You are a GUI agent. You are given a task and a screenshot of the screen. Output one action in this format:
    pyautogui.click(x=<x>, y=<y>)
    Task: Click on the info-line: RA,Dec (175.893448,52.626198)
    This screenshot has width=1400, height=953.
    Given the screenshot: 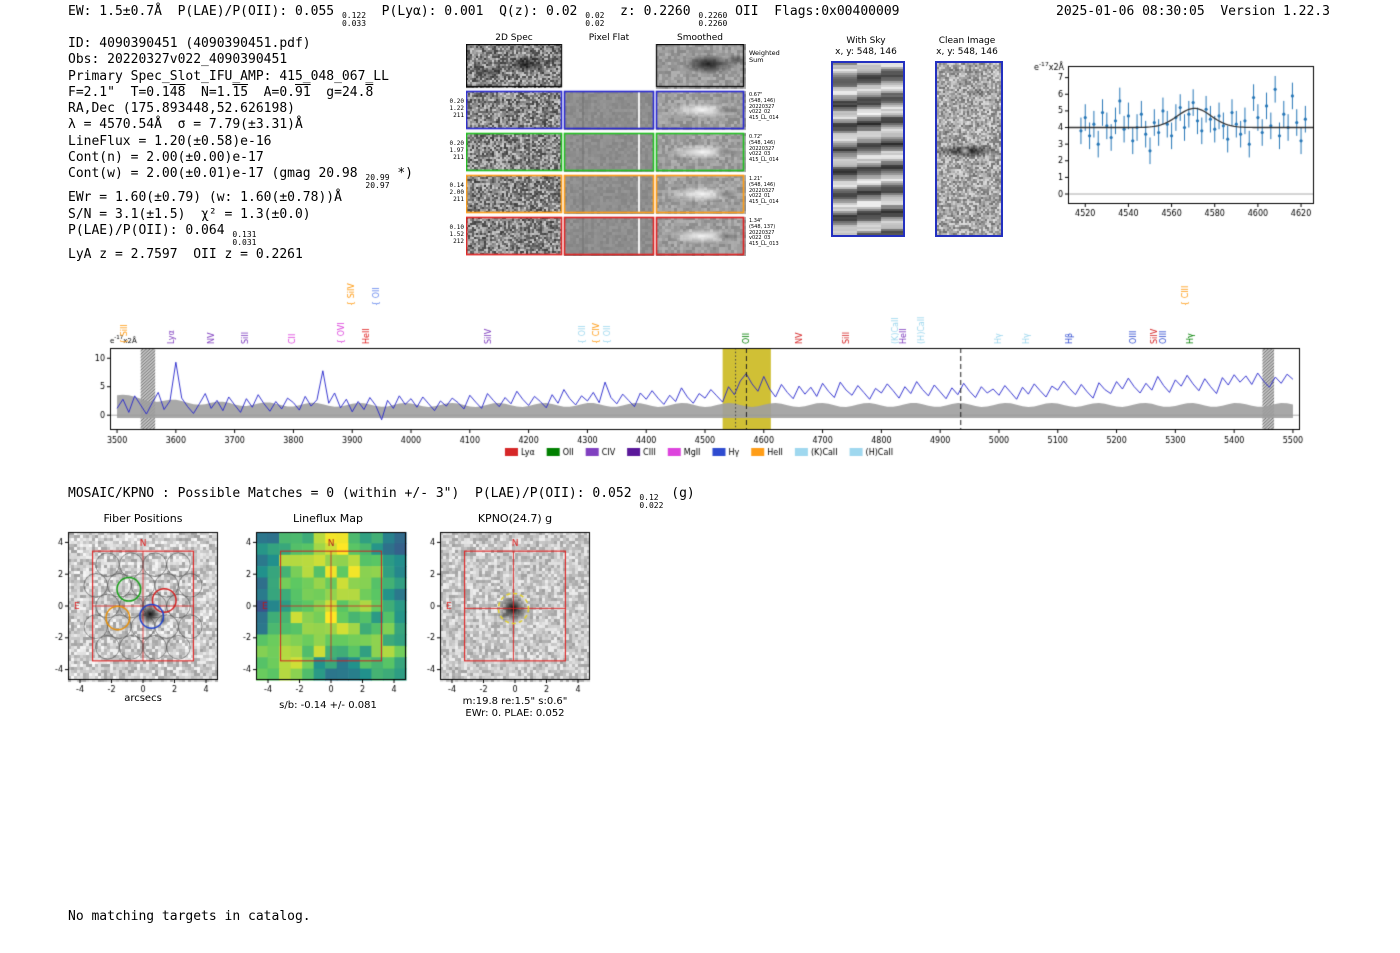 What is the action you would take?
    pyautogui.click(x=181, y=109)
    